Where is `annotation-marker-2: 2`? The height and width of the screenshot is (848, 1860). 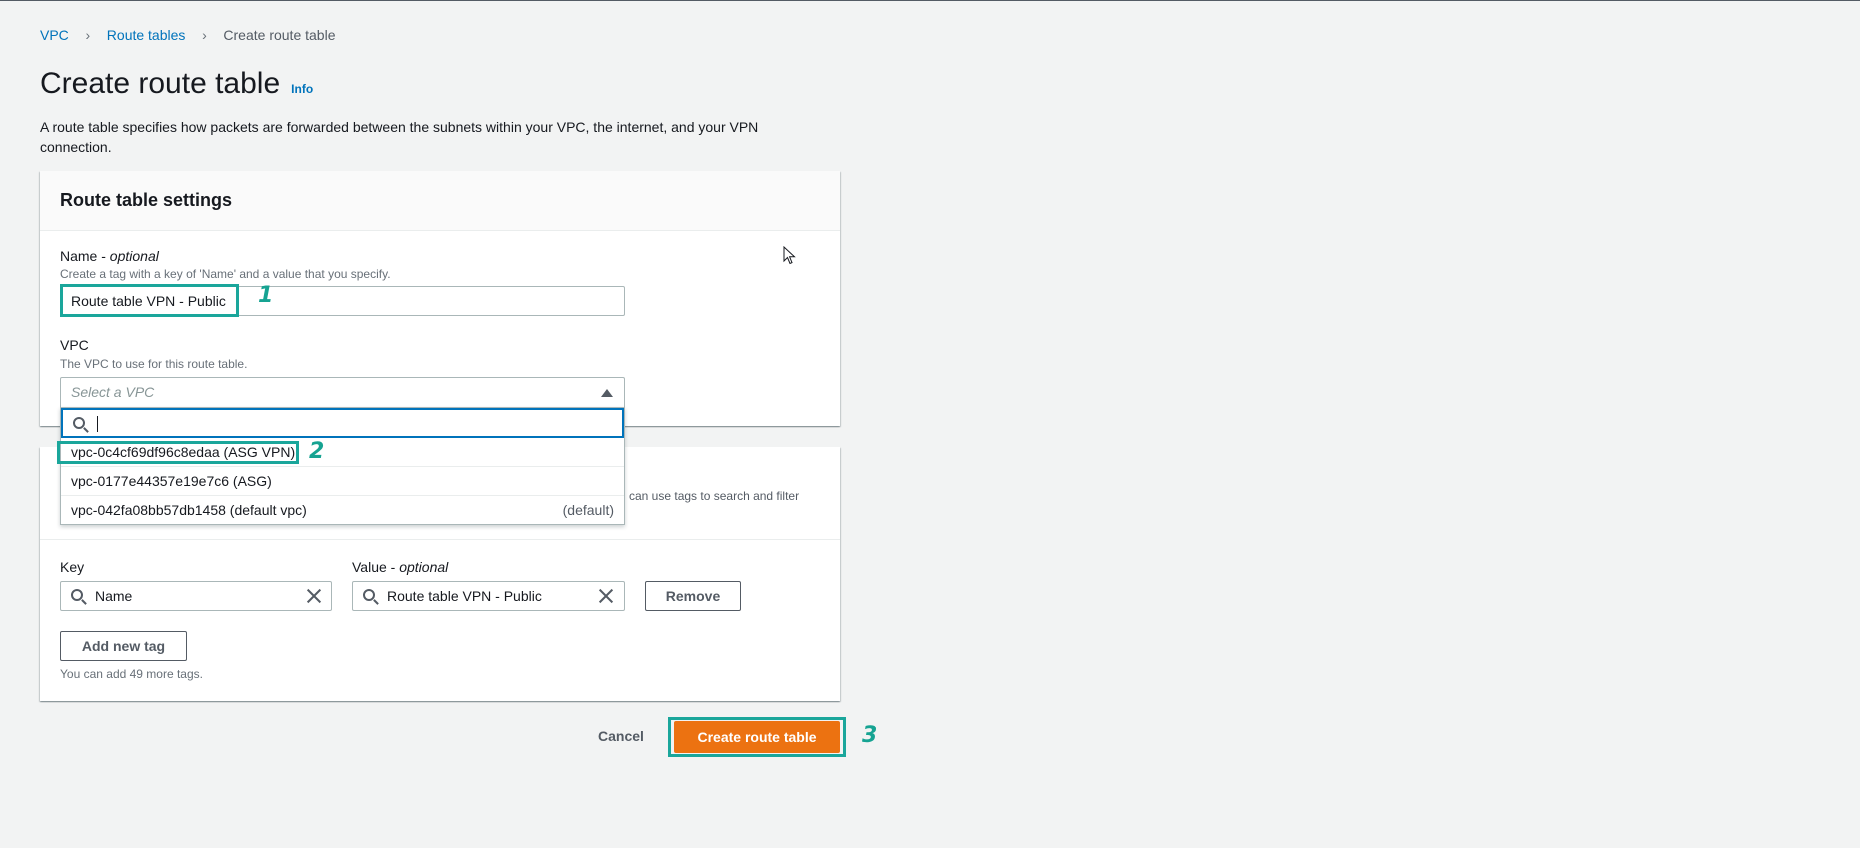
annotation-marker-2: 2 is located at coordinates (317, 451).